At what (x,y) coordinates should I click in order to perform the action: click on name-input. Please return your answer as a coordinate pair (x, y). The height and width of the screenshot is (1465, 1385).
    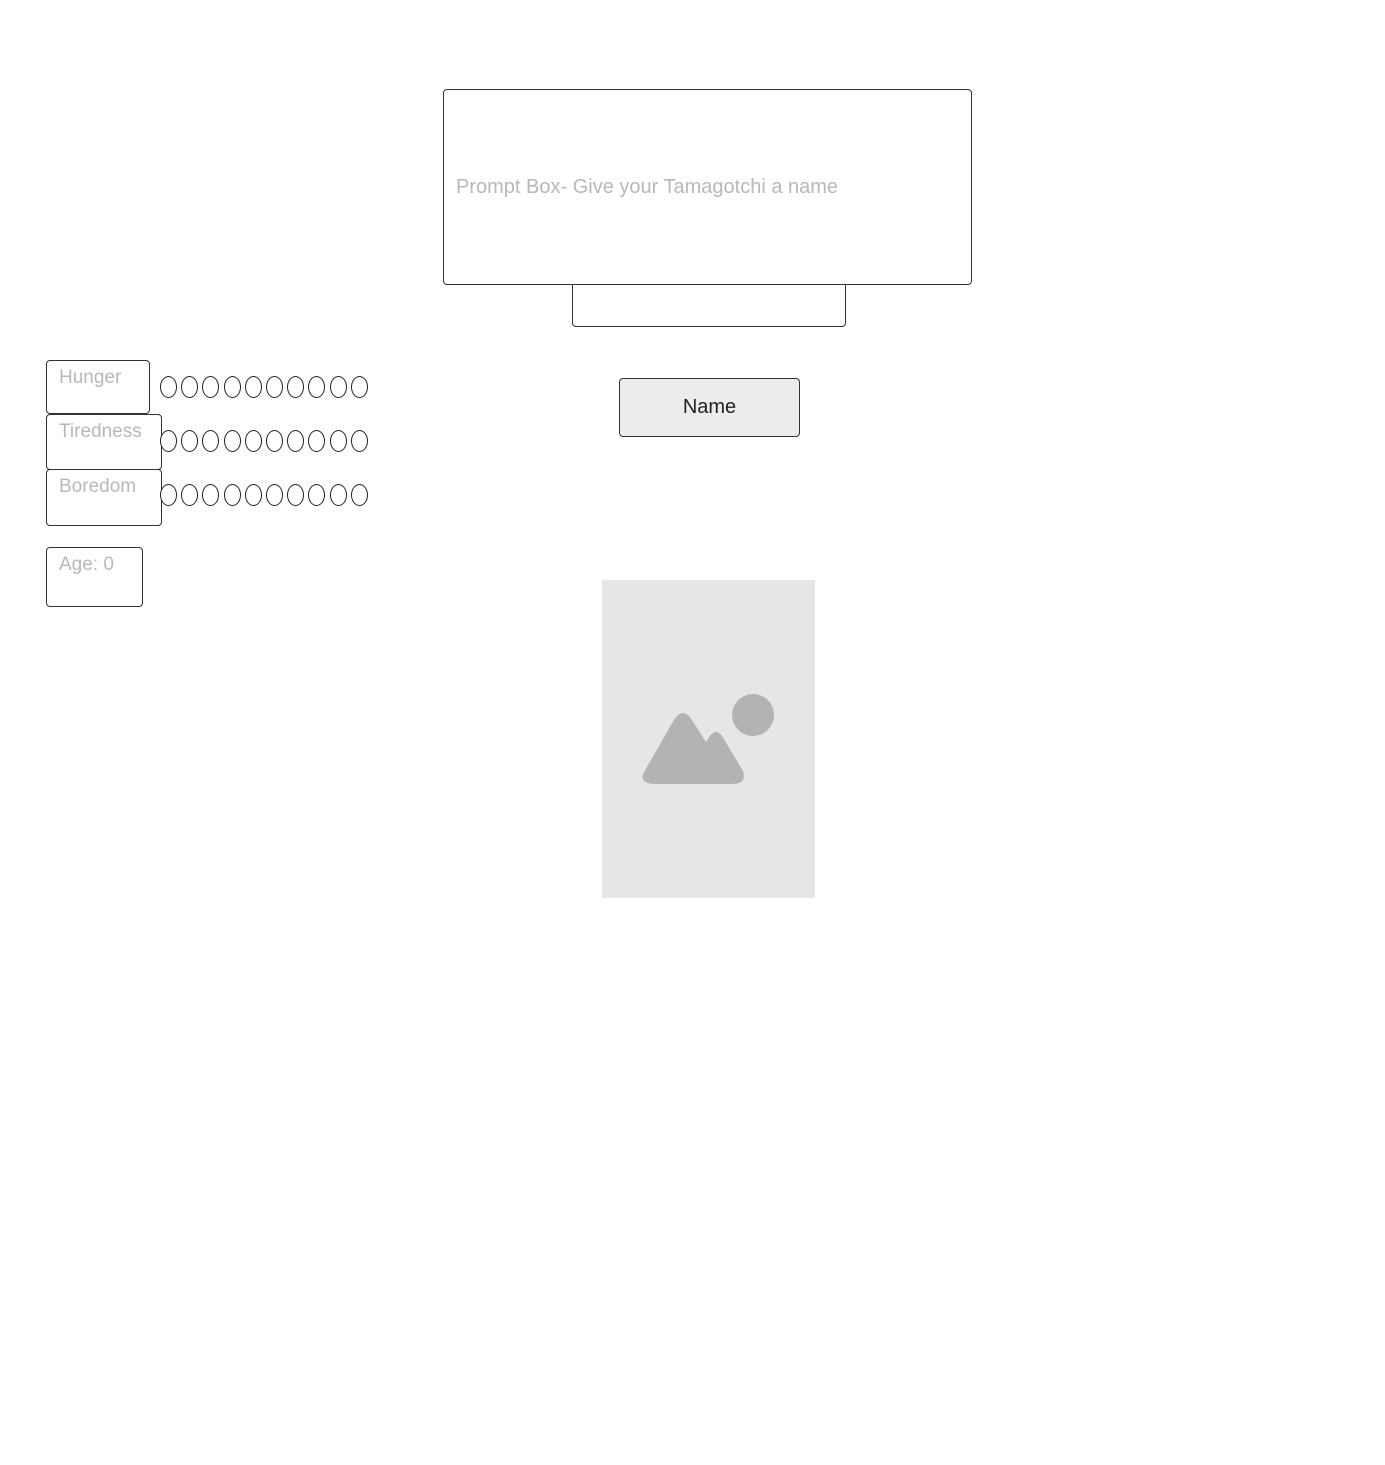
    Looking at the image, I should click on (709, 306).